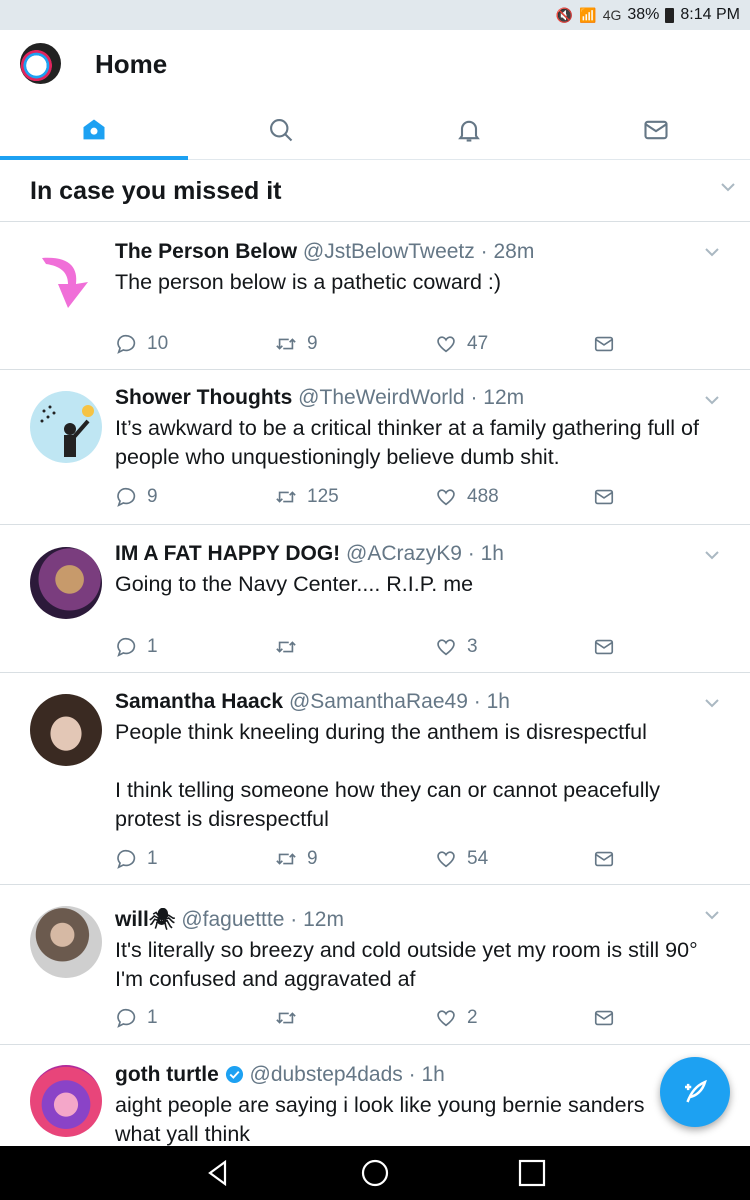 This screenshot has height=1200, width=750. What do you see at coordinates (167, 1074) in the screenshot?
I see `author-name: goth turtle` at bounding box center [167, 1074].